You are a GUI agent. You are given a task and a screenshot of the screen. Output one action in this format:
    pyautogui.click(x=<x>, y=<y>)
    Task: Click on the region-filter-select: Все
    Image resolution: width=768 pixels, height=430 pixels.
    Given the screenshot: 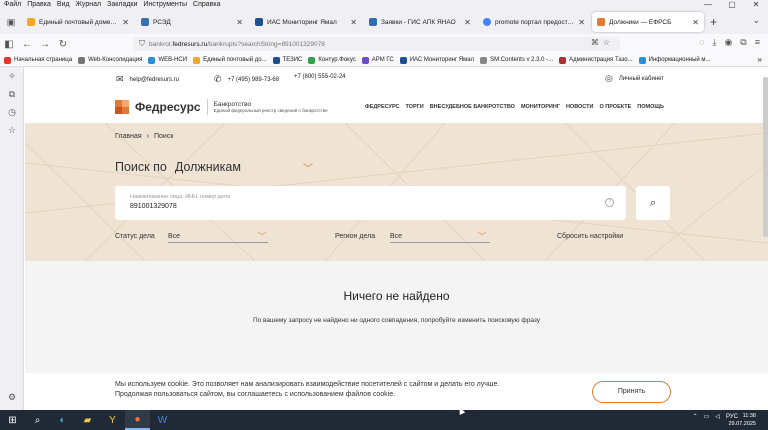 What is the action you would take?
    pyautogui.click(x=440, y=238)
    